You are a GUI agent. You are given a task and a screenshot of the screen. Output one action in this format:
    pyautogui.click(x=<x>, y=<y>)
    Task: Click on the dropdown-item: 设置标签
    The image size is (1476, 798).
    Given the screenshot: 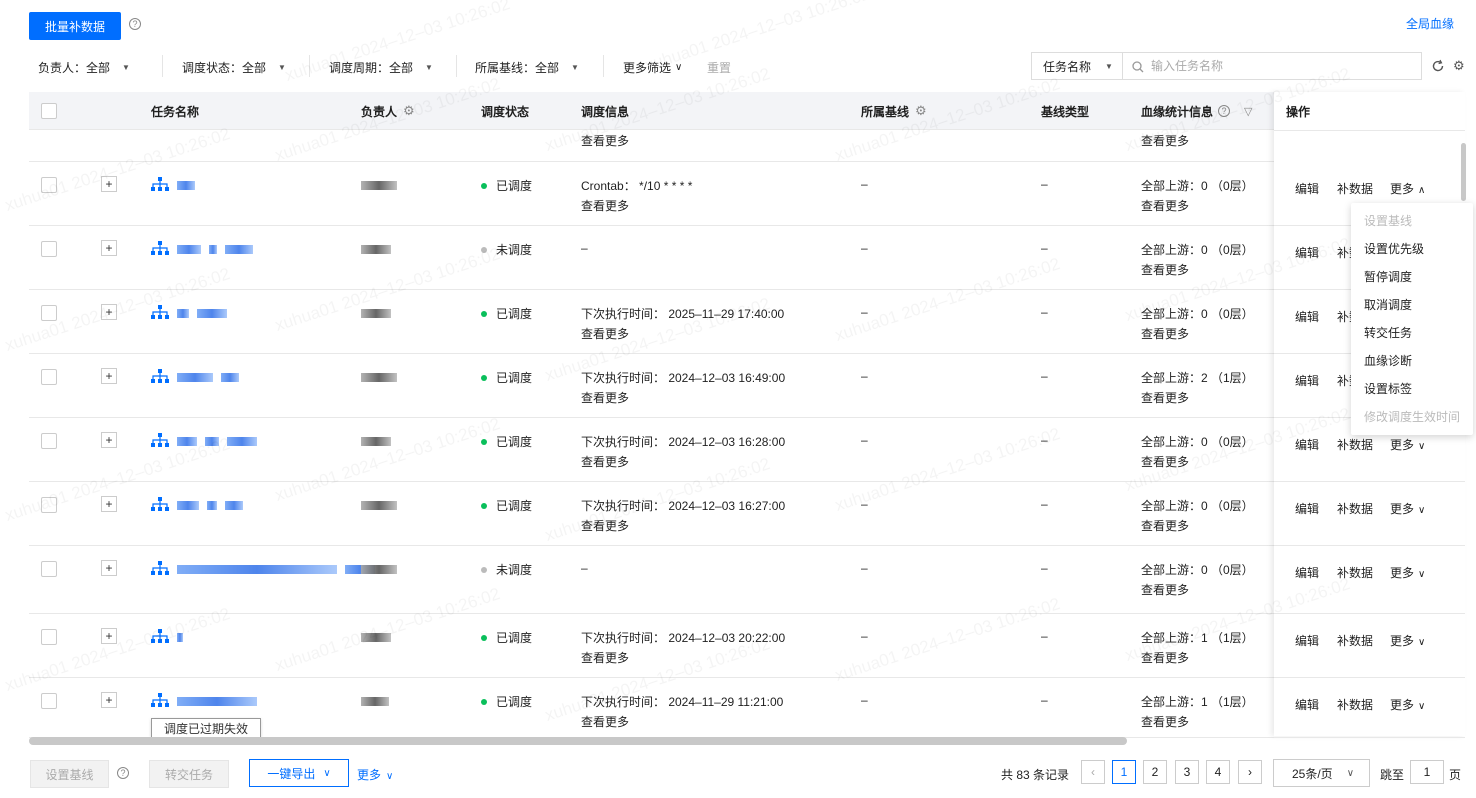 What is the action you would take?
    pyautogui.click(x=1412, y=389)
    